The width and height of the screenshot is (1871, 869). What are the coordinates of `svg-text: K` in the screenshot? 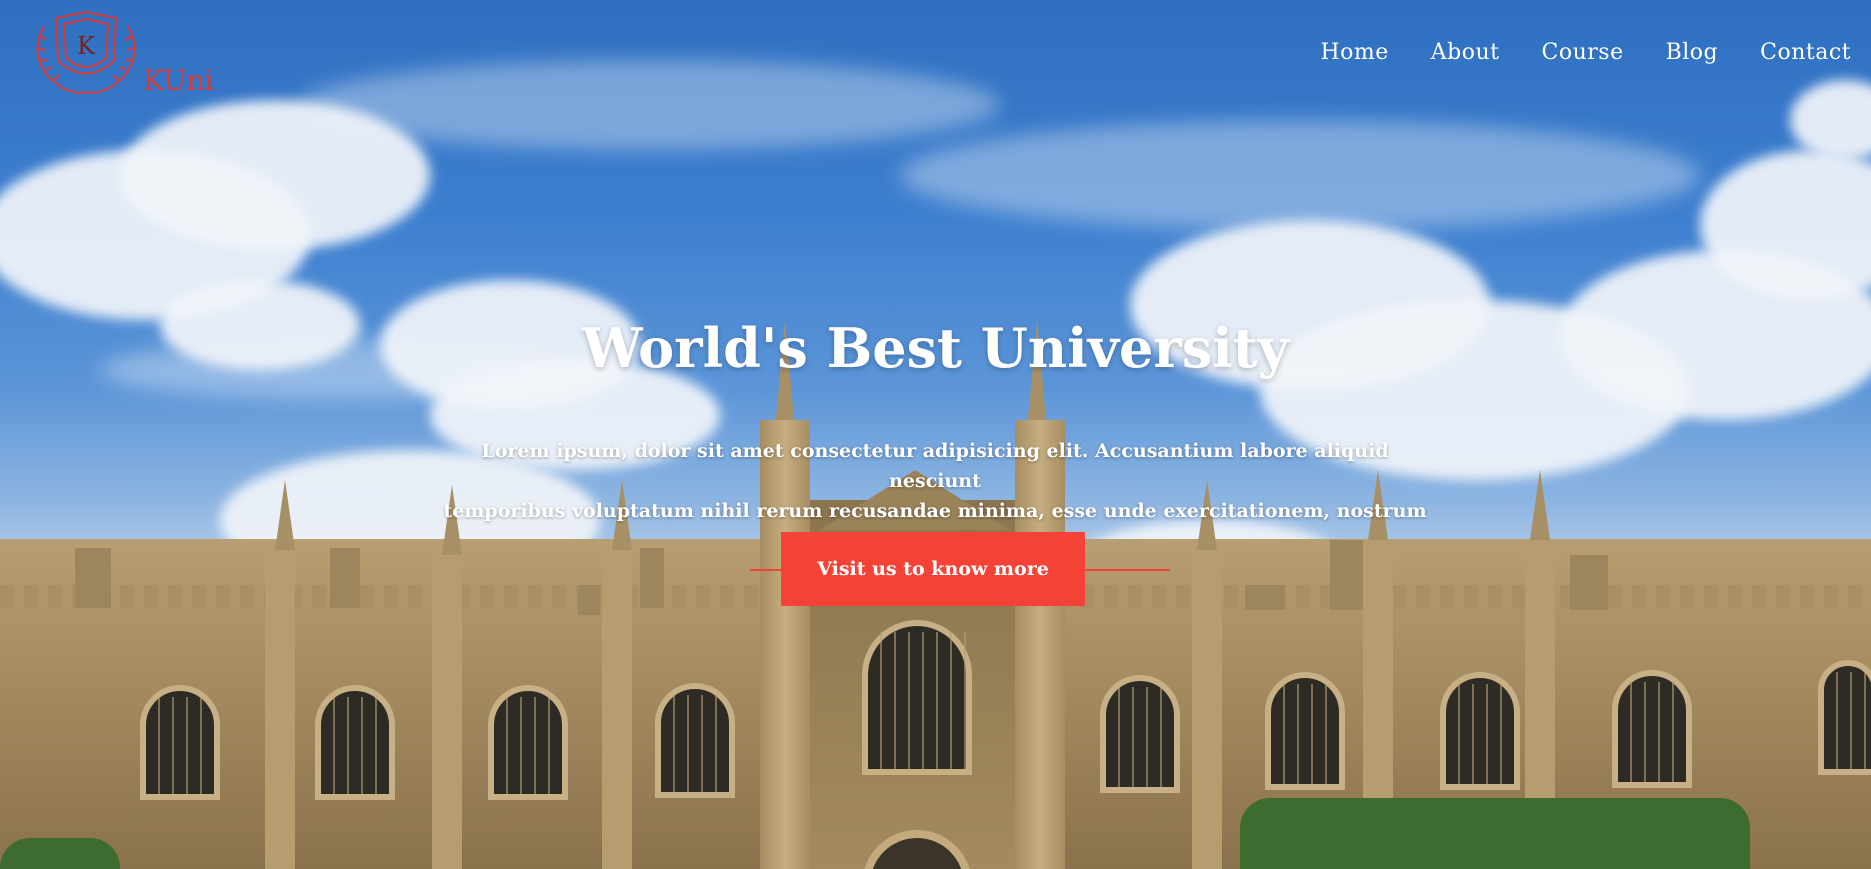 It's located at (86, 46).